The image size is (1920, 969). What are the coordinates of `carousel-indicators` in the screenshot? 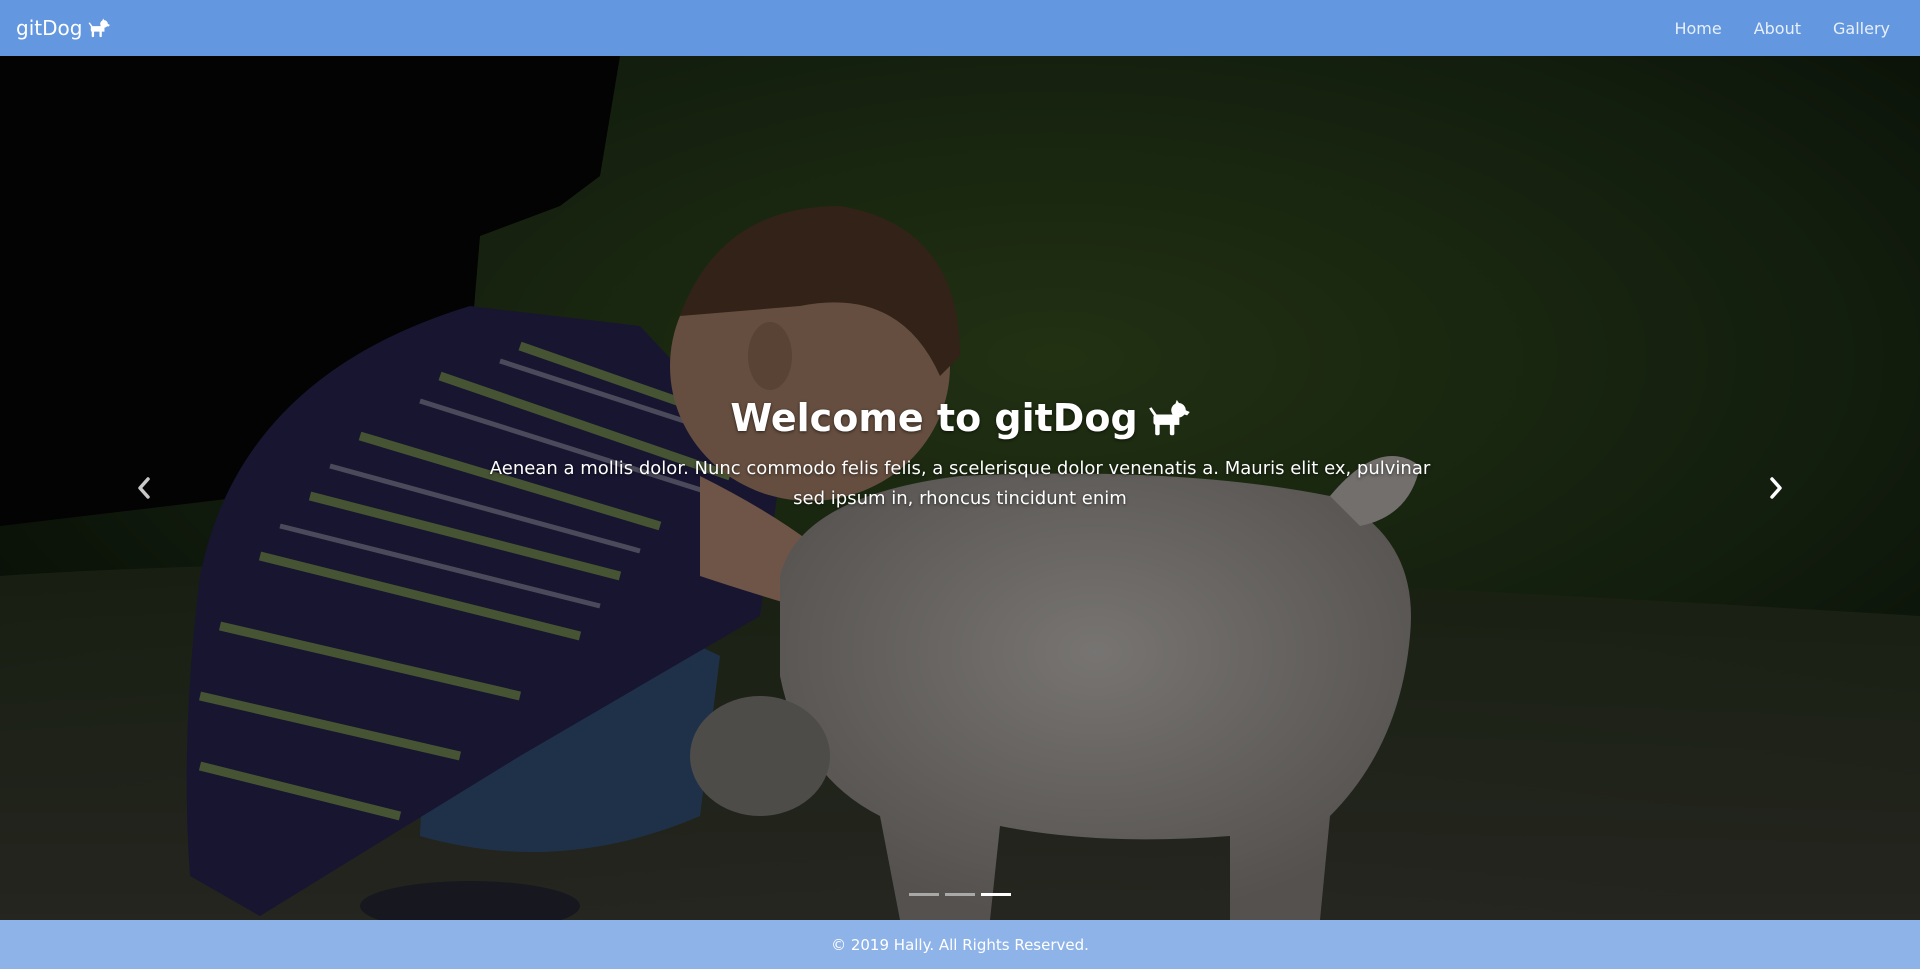 It's located at (960, 894).